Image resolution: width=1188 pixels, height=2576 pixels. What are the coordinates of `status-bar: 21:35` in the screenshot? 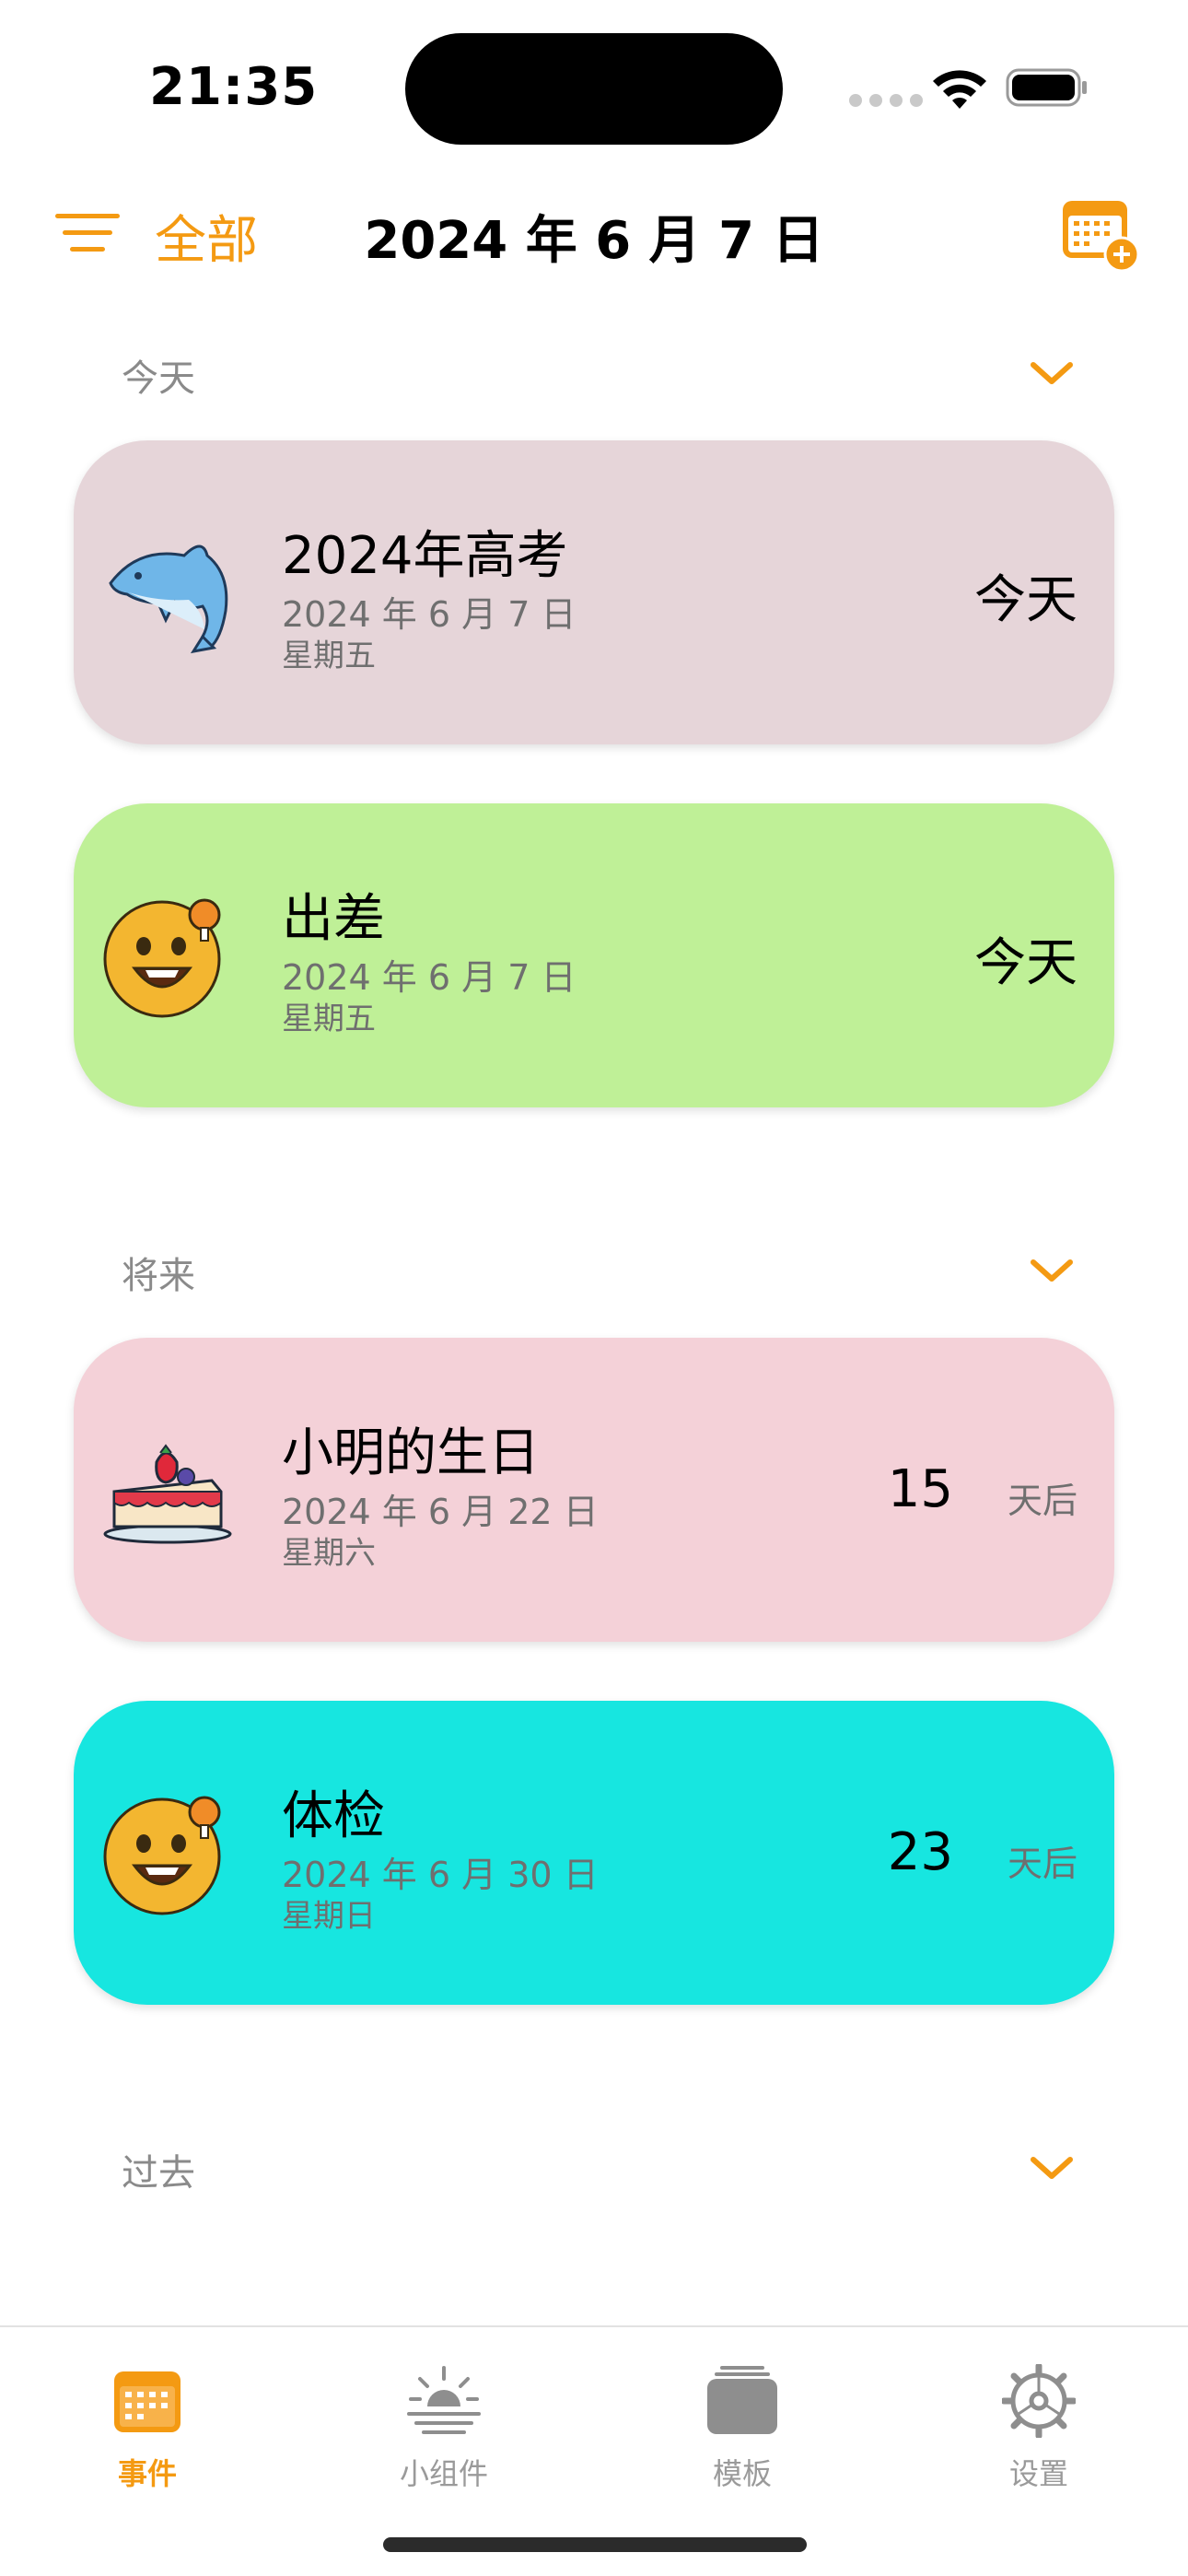 It's located at (594, 87).